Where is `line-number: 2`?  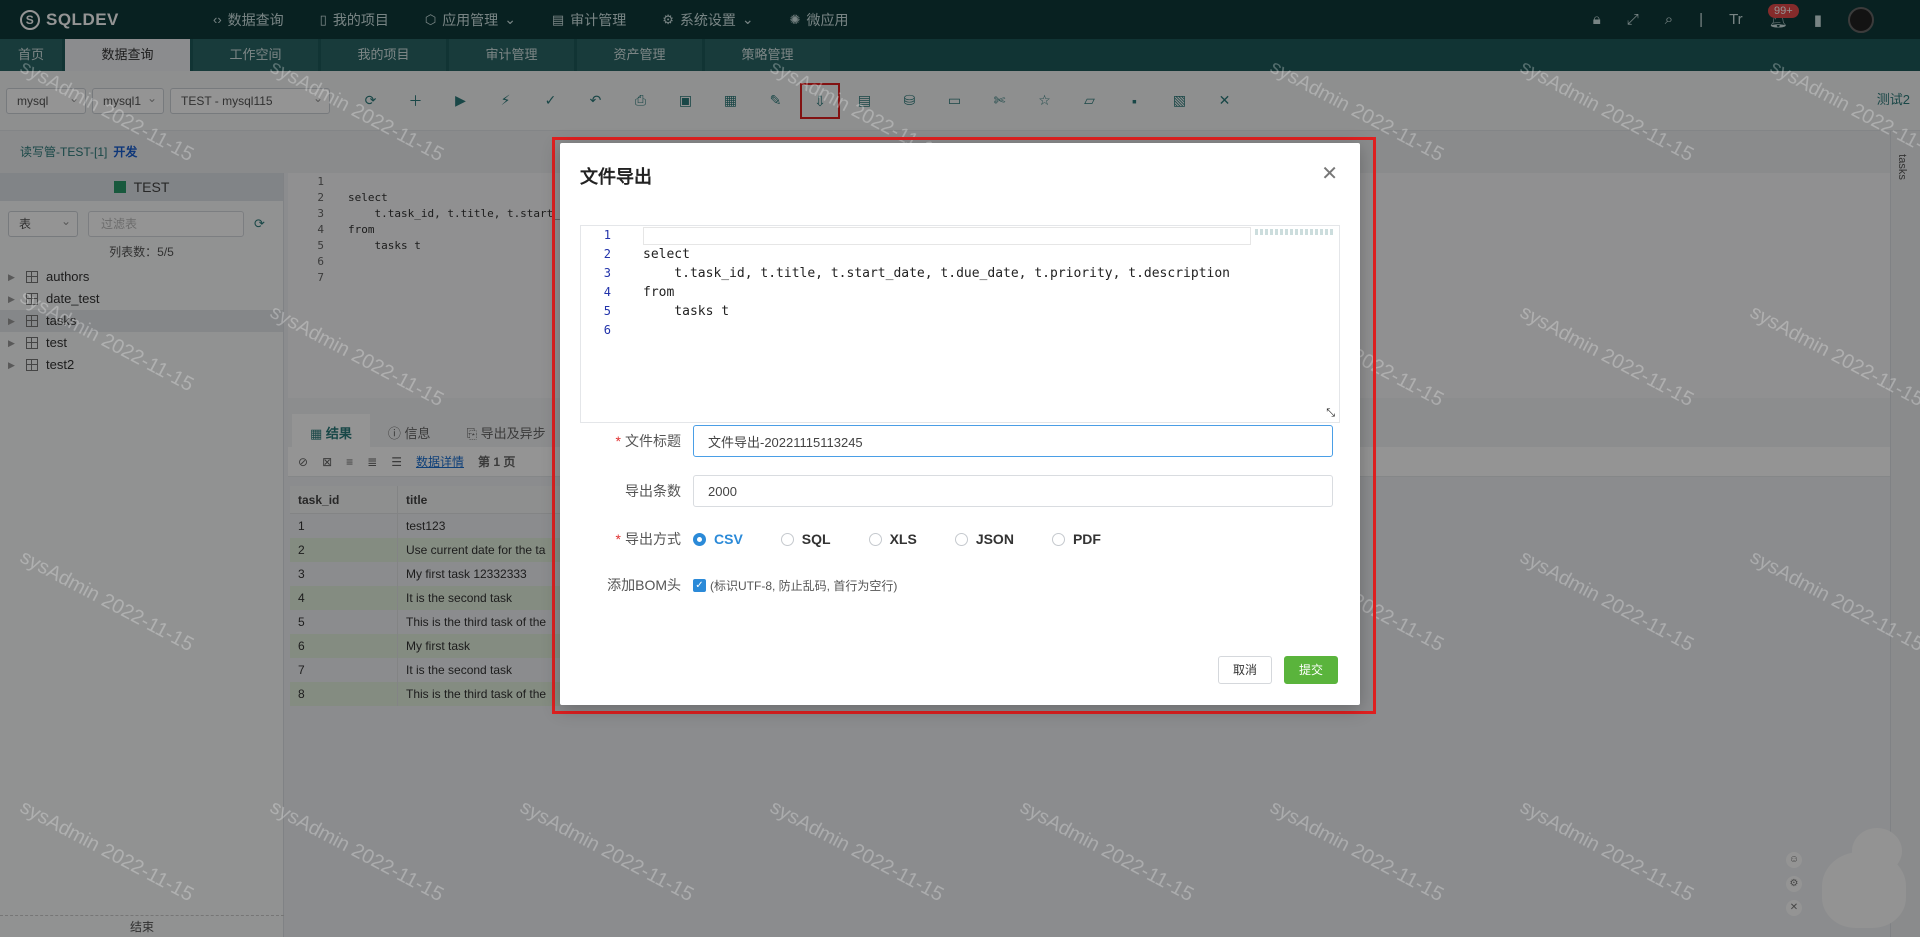
line-number: 2 is located at coordinates (607, 254).